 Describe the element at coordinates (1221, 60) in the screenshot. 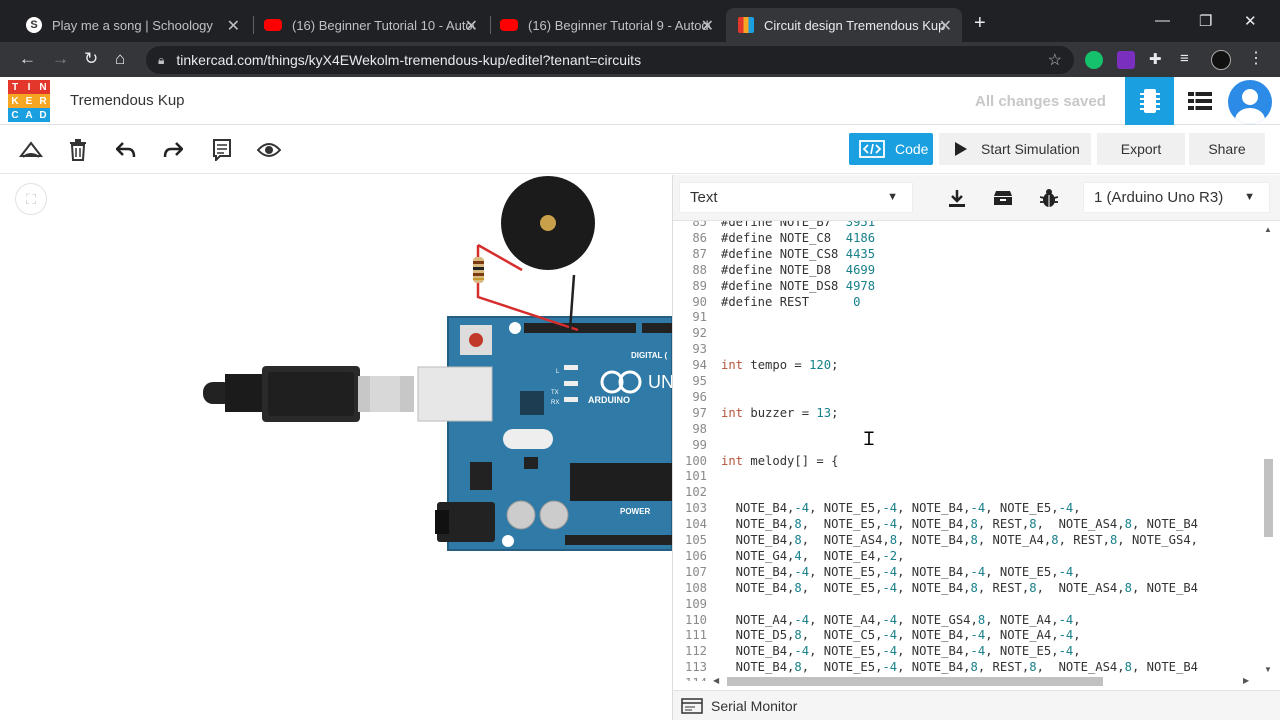

I see `profile-icon` at that location.